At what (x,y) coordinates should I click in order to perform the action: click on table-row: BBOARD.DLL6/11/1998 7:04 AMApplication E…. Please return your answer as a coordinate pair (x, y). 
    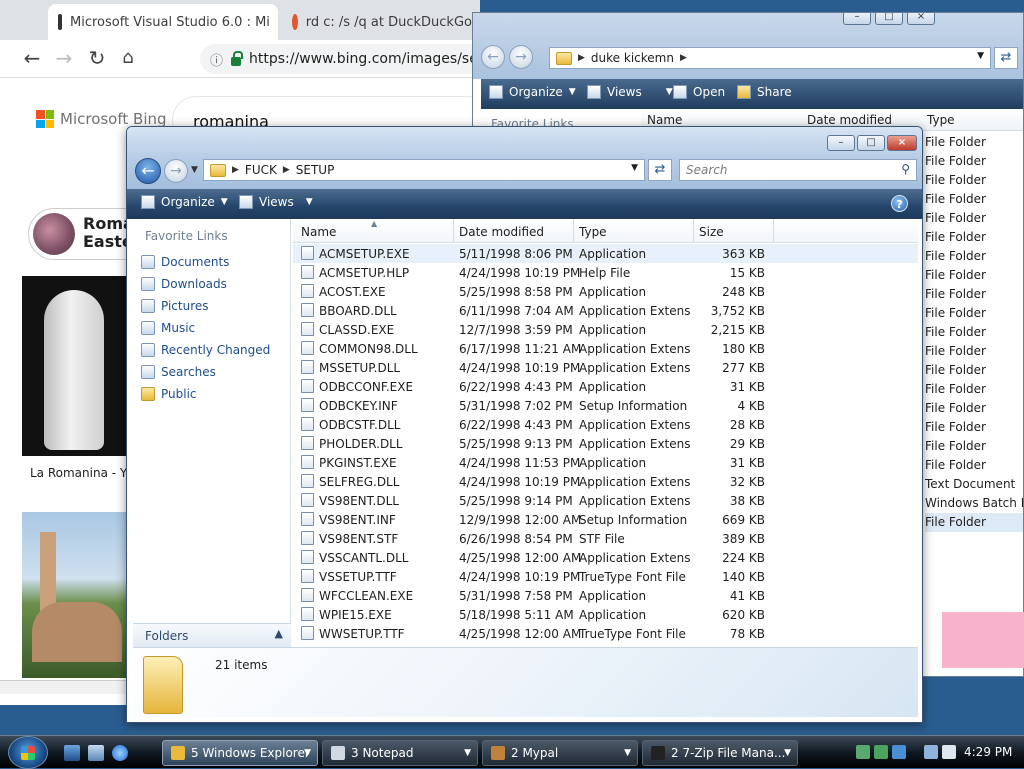
    Looking at the image, I should click on (605, 310).